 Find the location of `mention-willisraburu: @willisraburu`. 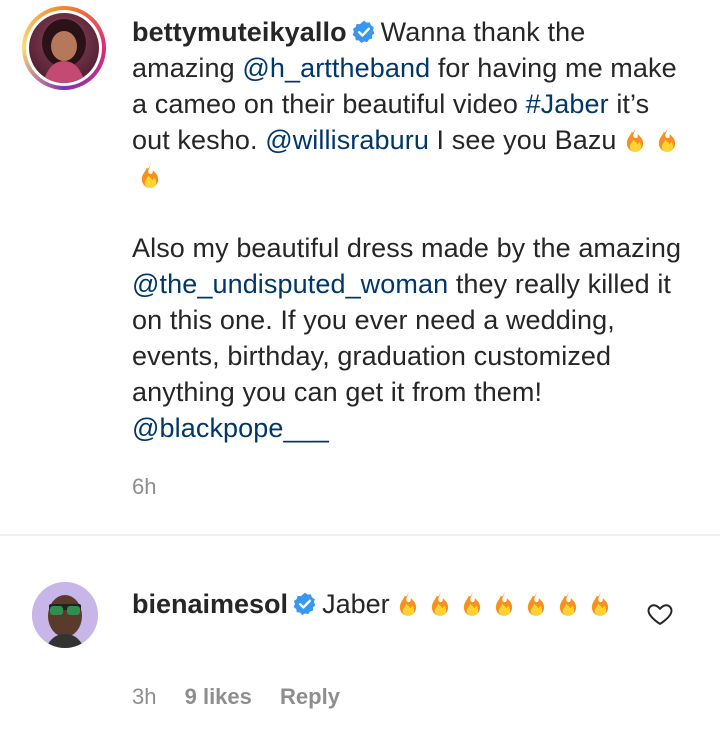

mention-willisraburu: @willisraburu is located at coordinates (347, 140).